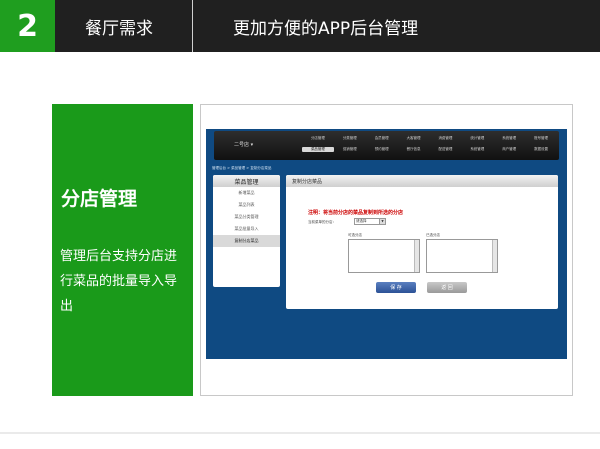  I want to click on available-stores-label: 可选分店, so click(355, 235).